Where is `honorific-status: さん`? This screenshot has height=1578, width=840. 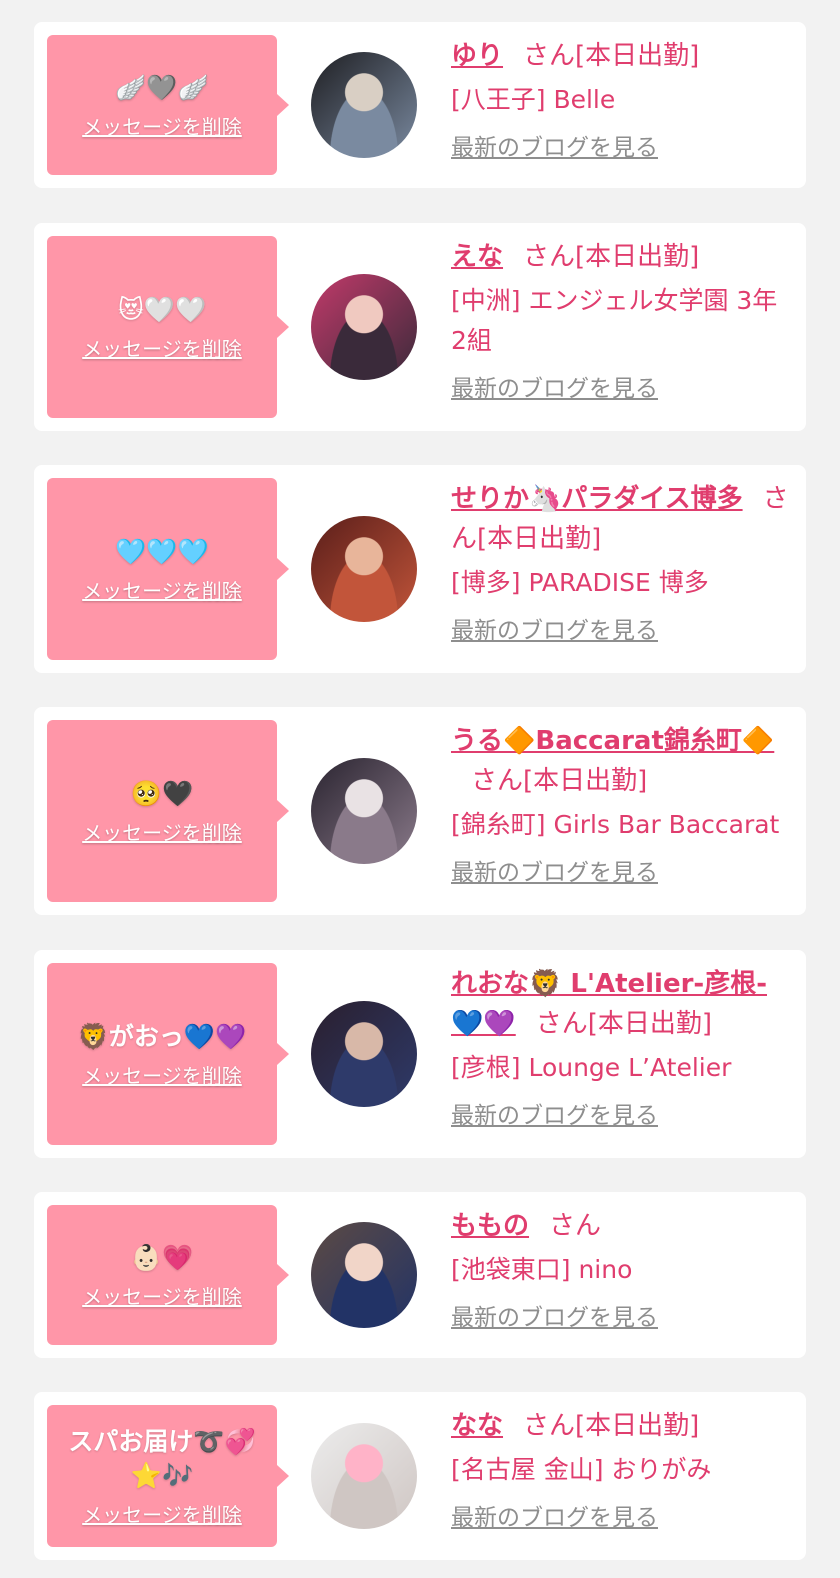
honorific-status: さん is located at coordinates (575, 1226).